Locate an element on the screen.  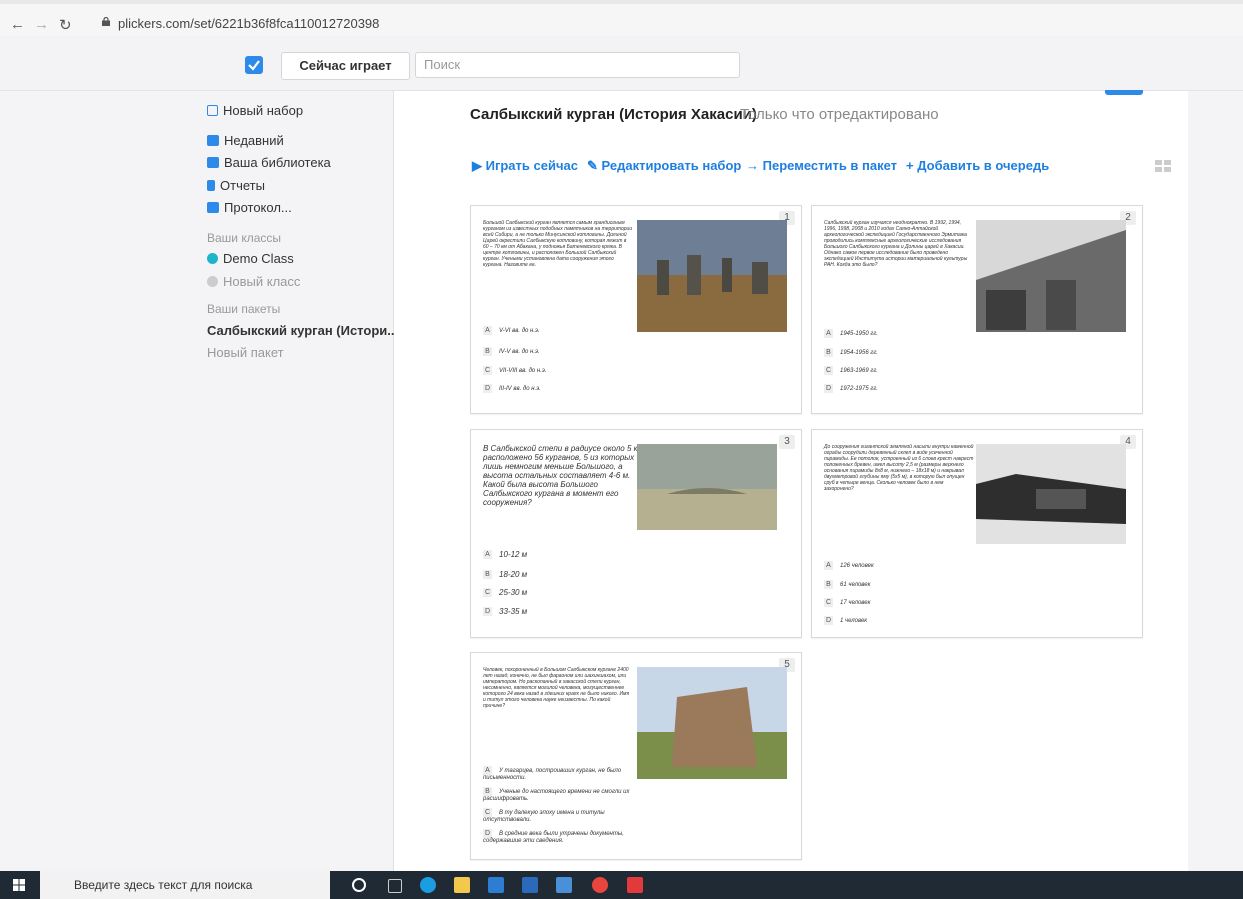
edit-set-button: ✎ Редактировать набор is located at coordinates (664, 166).